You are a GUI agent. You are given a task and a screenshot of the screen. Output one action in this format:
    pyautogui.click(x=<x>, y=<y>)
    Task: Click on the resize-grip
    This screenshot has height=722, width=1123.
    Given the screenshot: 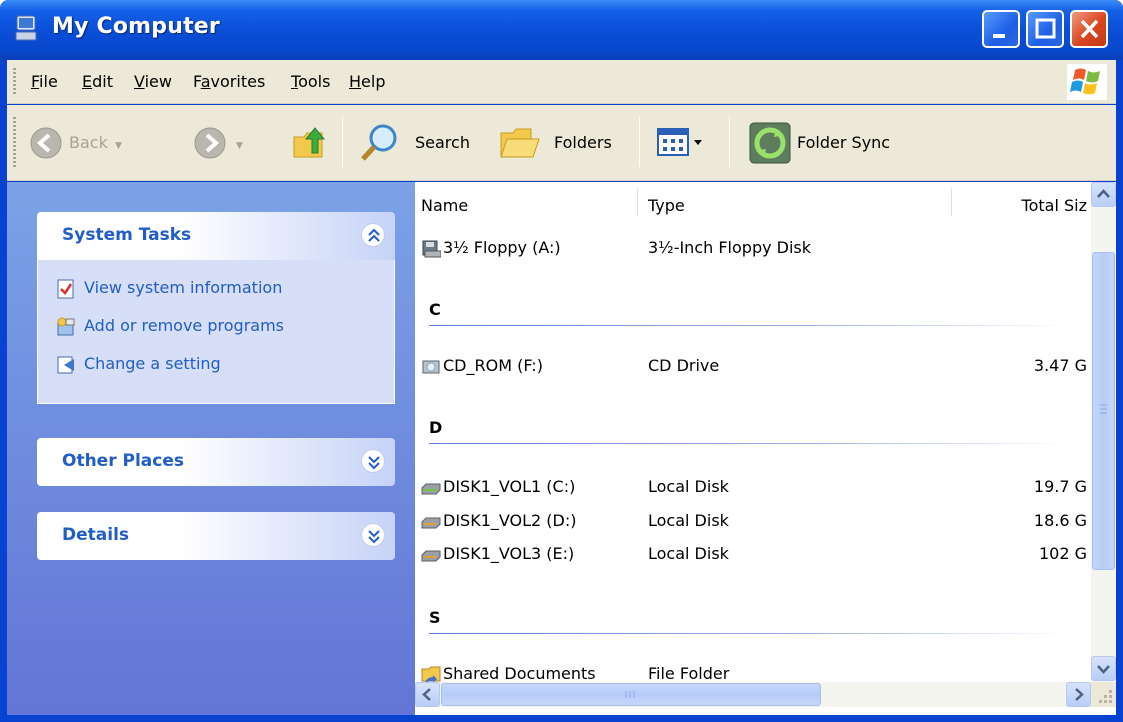 What is the action you would take?
    pyautogui.click(x=1103, y=694)
    